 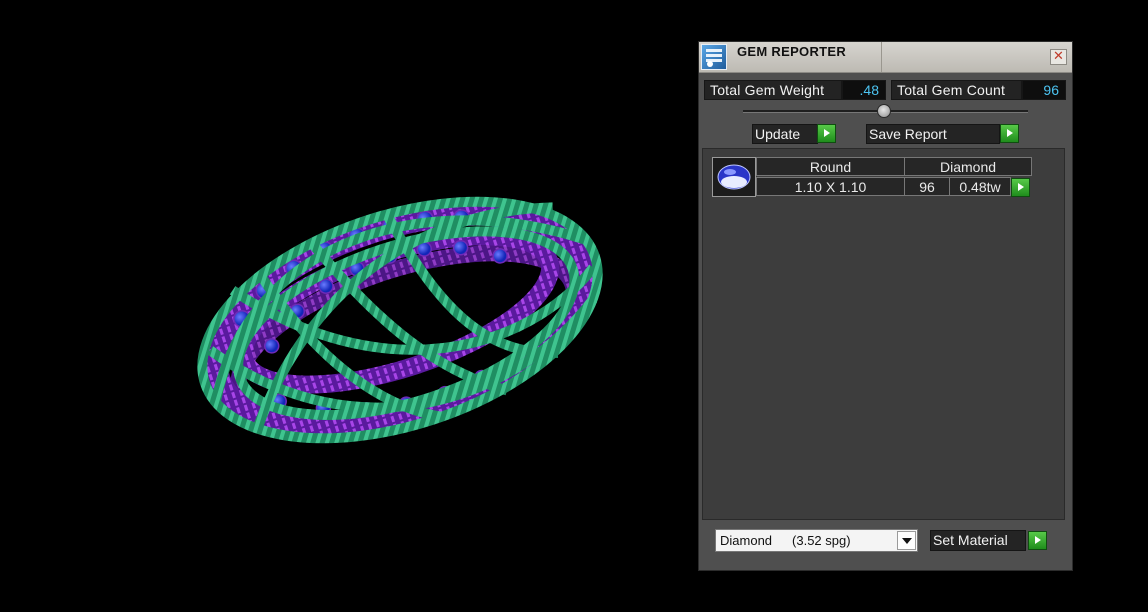 What do you see at coordinates (826, 133) in the screenshot?
I see `update-go-icon` at bounding box center [826, 133].